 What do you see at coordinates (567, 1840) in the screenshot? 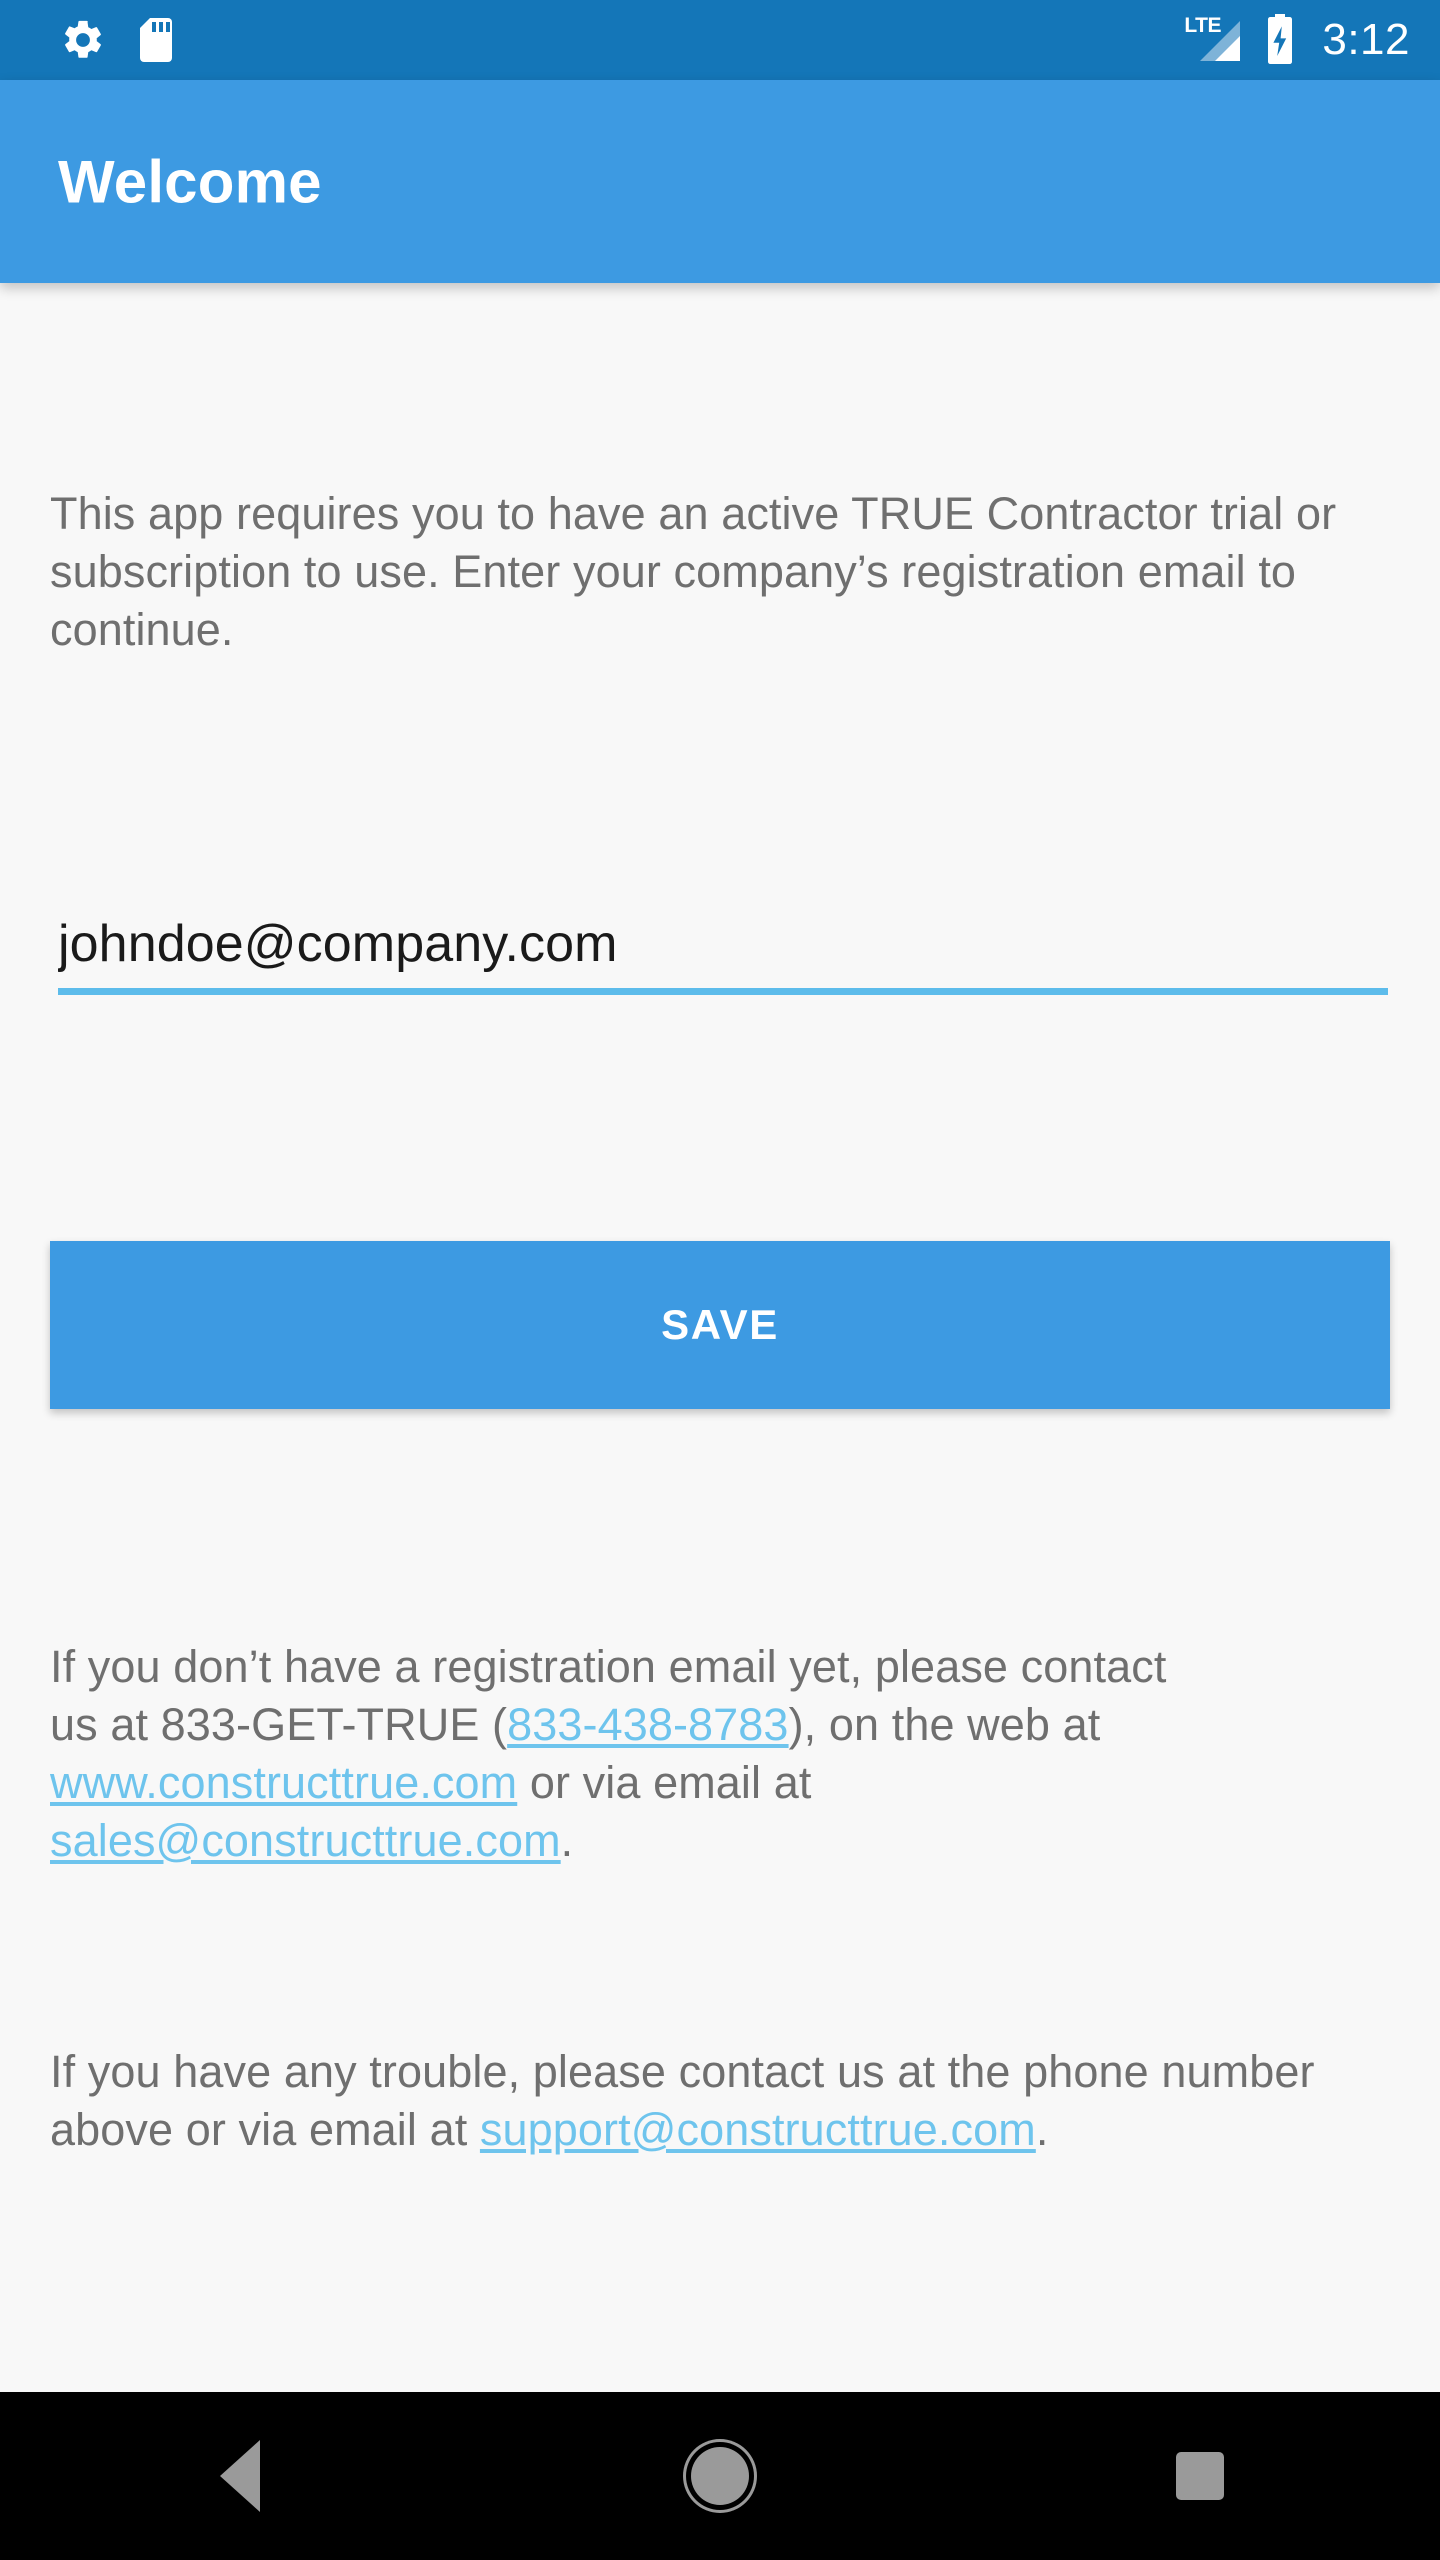
I see `contact-text-part4: .` at bounding box center [567, 1840].